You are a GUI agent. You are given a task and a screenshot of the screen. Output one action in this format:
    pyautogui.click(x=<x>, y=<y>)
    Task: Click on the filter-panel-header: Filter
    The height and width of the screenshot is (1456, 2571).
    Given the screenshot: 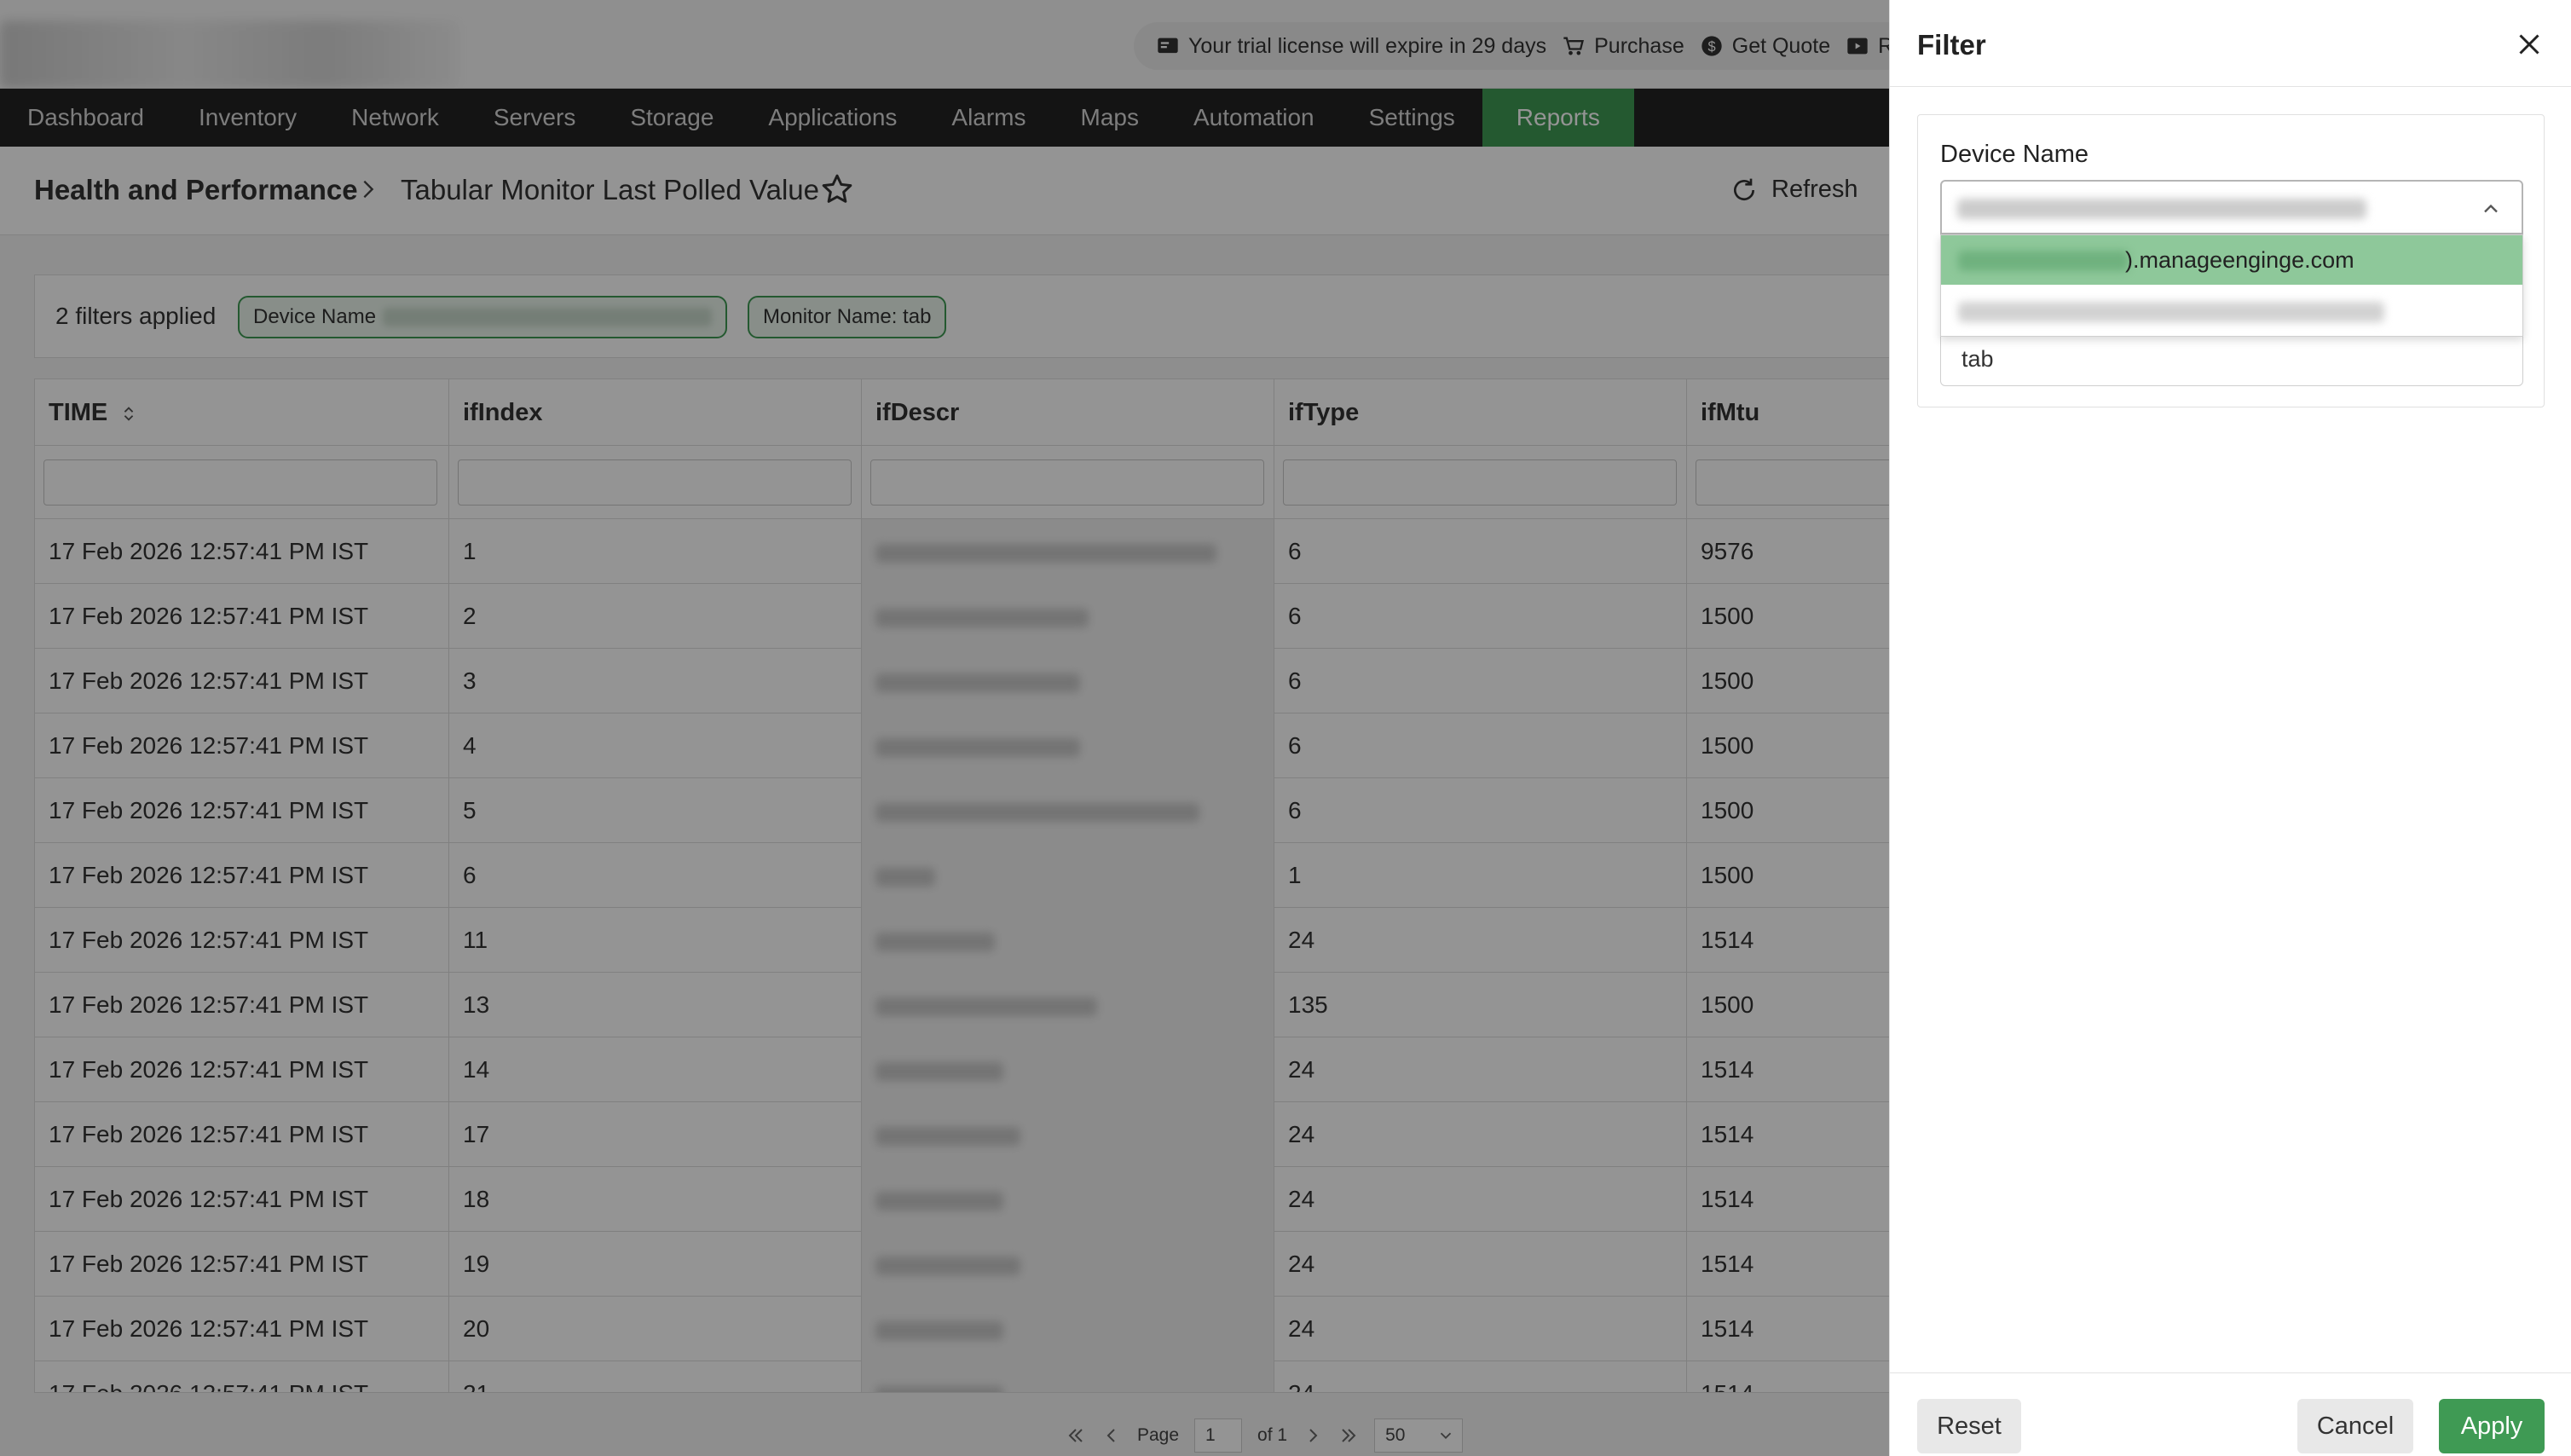 What is the action you would take?
    pyautogui.click(x=2230, y=43)
    